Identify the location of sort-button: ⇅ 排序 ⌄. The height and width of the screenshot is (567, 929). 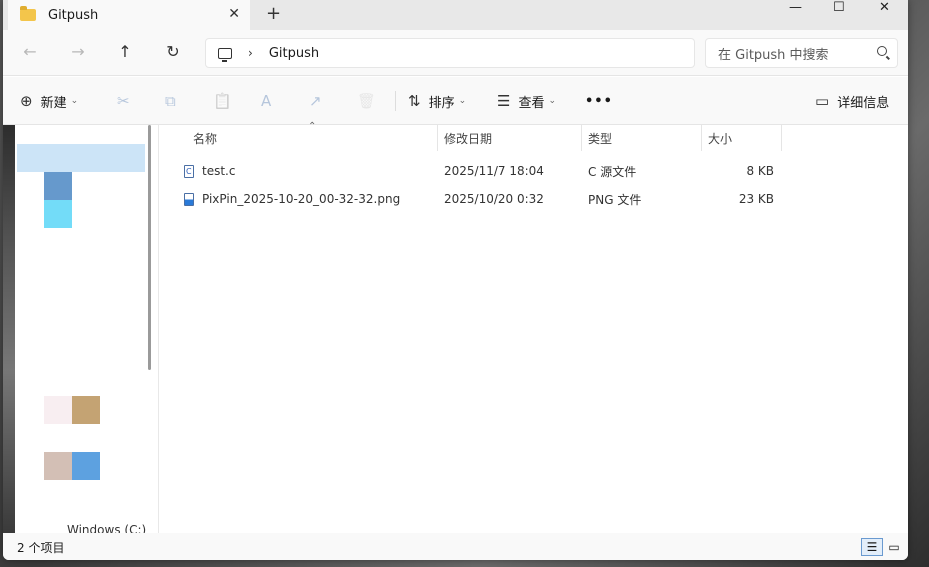
(437, 101).